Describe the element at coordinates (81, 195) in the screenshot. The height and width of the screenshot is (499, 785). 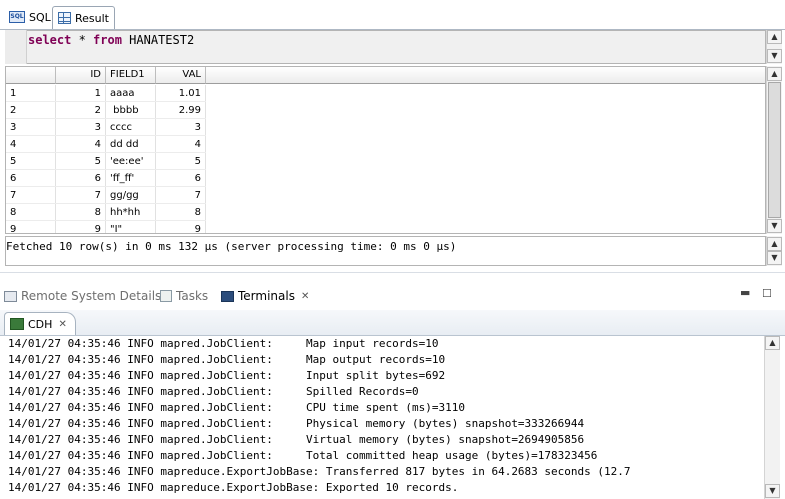
I see `cell-id: 7` at that location.